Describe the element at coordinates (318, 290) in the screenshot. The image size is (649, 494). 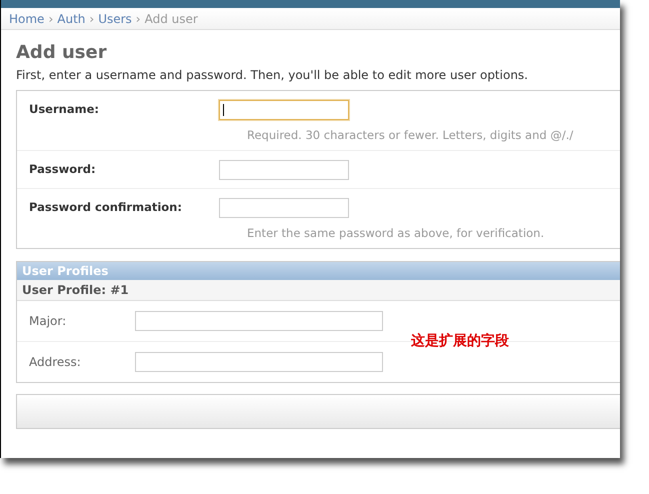
I see `item-title: User Profile: #1` at that location.